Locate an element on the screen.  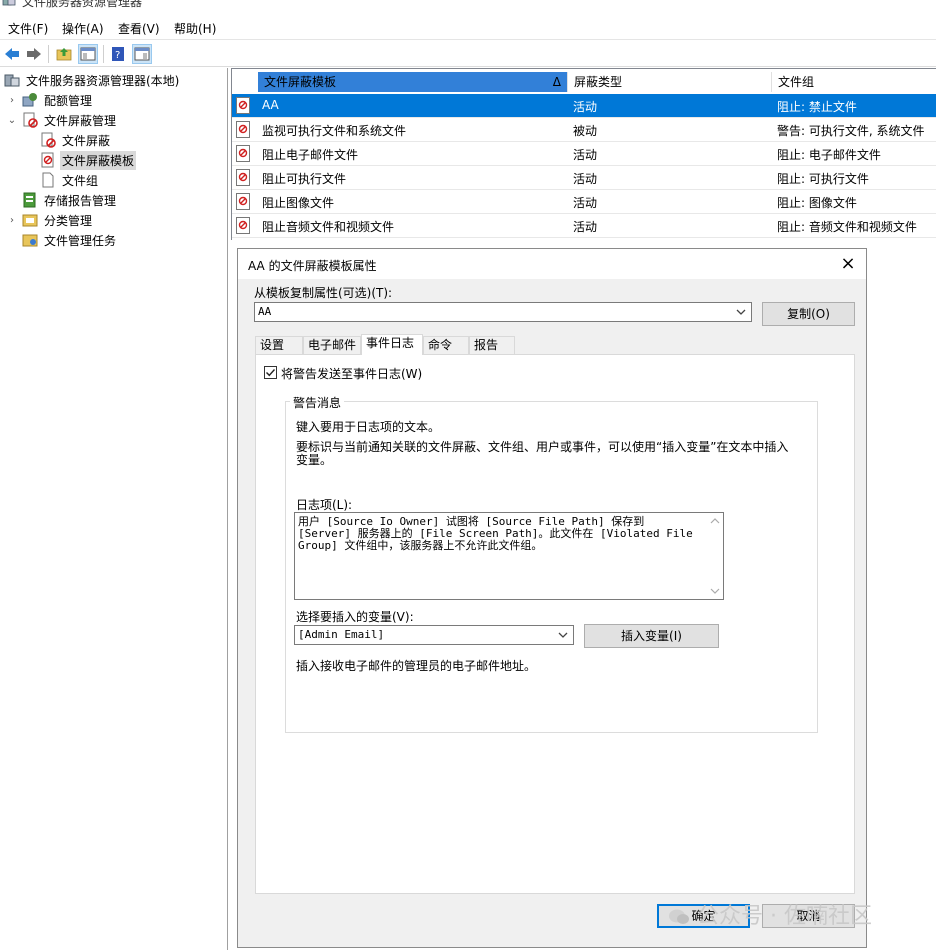
cell-file-group: 阻止: 图像文件 is located at coordinates (817, 203).